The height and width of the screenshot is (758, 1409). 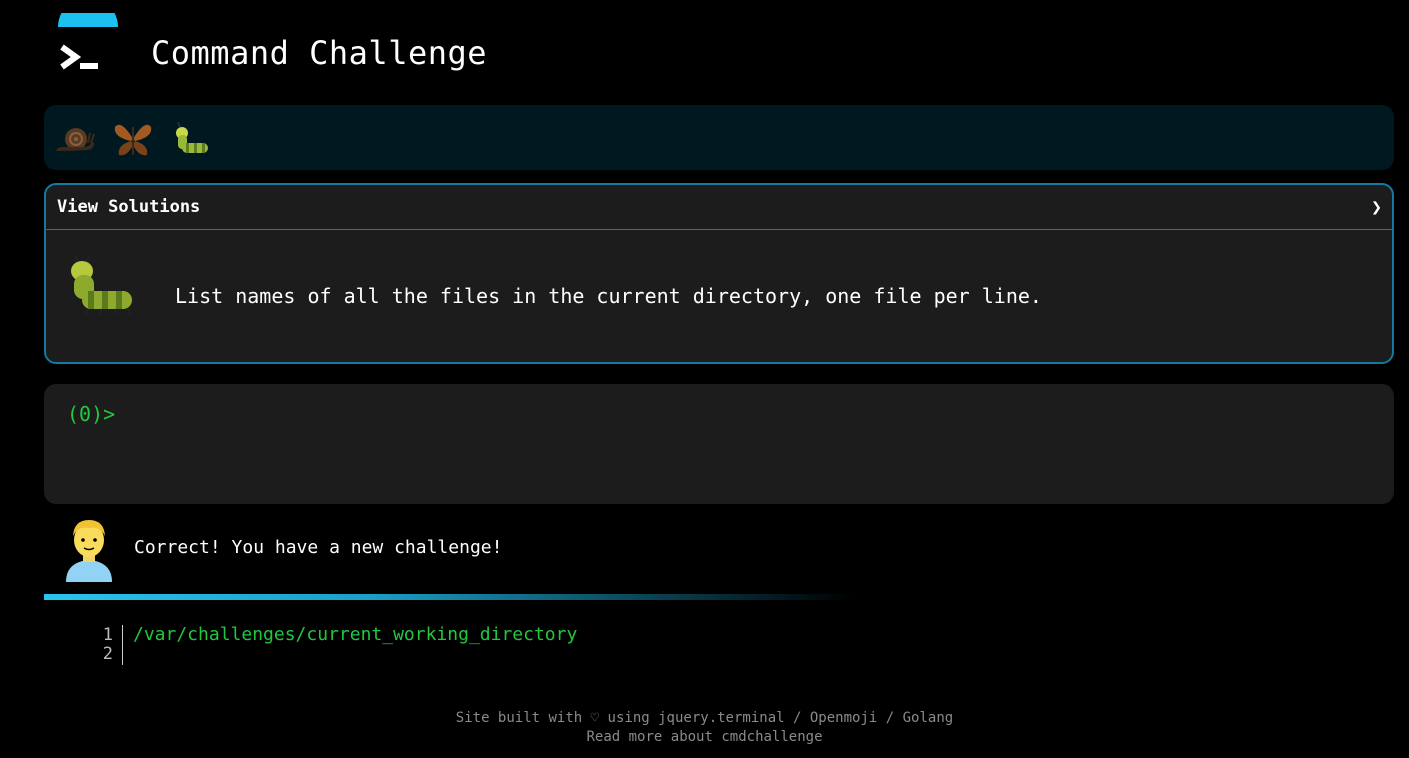 What do you see at coordinates (107, 654) in the screenshot?
I see `line-number: 2` at bounding box center [107, 654].